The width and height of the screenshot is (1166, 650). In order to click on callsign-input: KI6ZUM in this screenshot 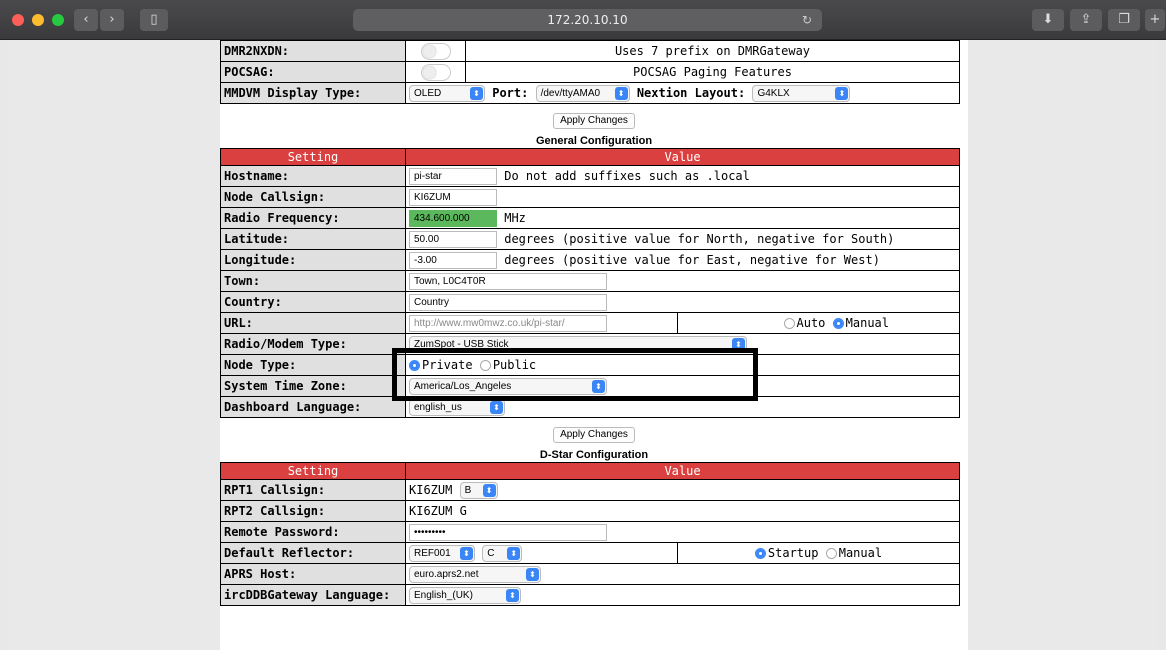, I will do `click(453, 197)`.